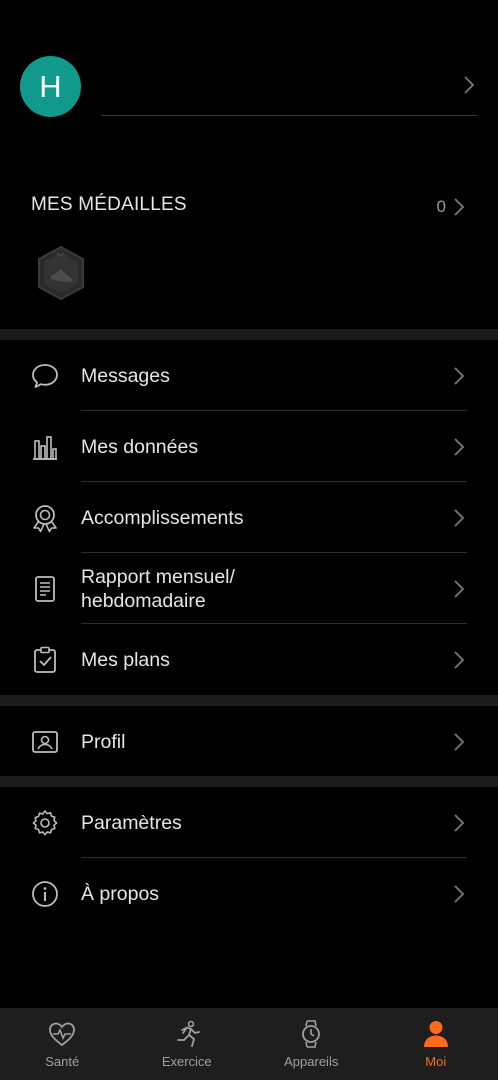 Image resolution: width=498 pixels, height=1080 pixels. Describe the element at coordinates (249, 80) in the screenshot. I see `profile-header: H` at that location.